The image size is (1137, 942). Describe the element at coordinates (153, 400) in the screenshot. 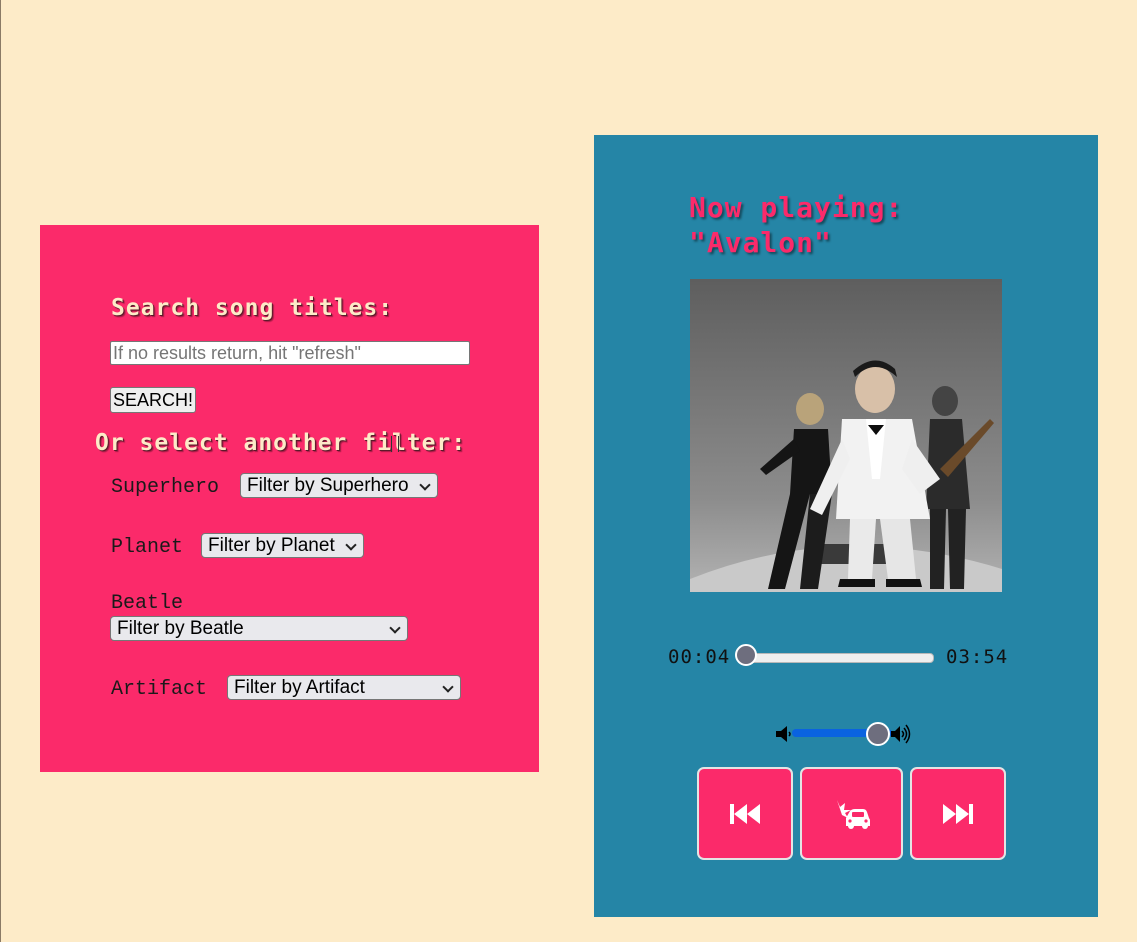

I see `search-button: SEARCH!` at that location.